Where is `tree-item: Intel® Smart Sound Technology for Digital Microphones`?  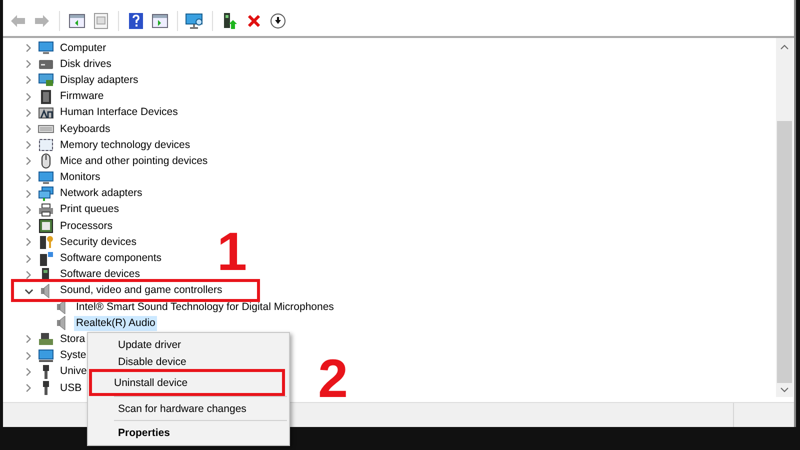 tree-item: Intel® Smart Sound Technology for Digital Microphones is located at coordinates (205, 307).